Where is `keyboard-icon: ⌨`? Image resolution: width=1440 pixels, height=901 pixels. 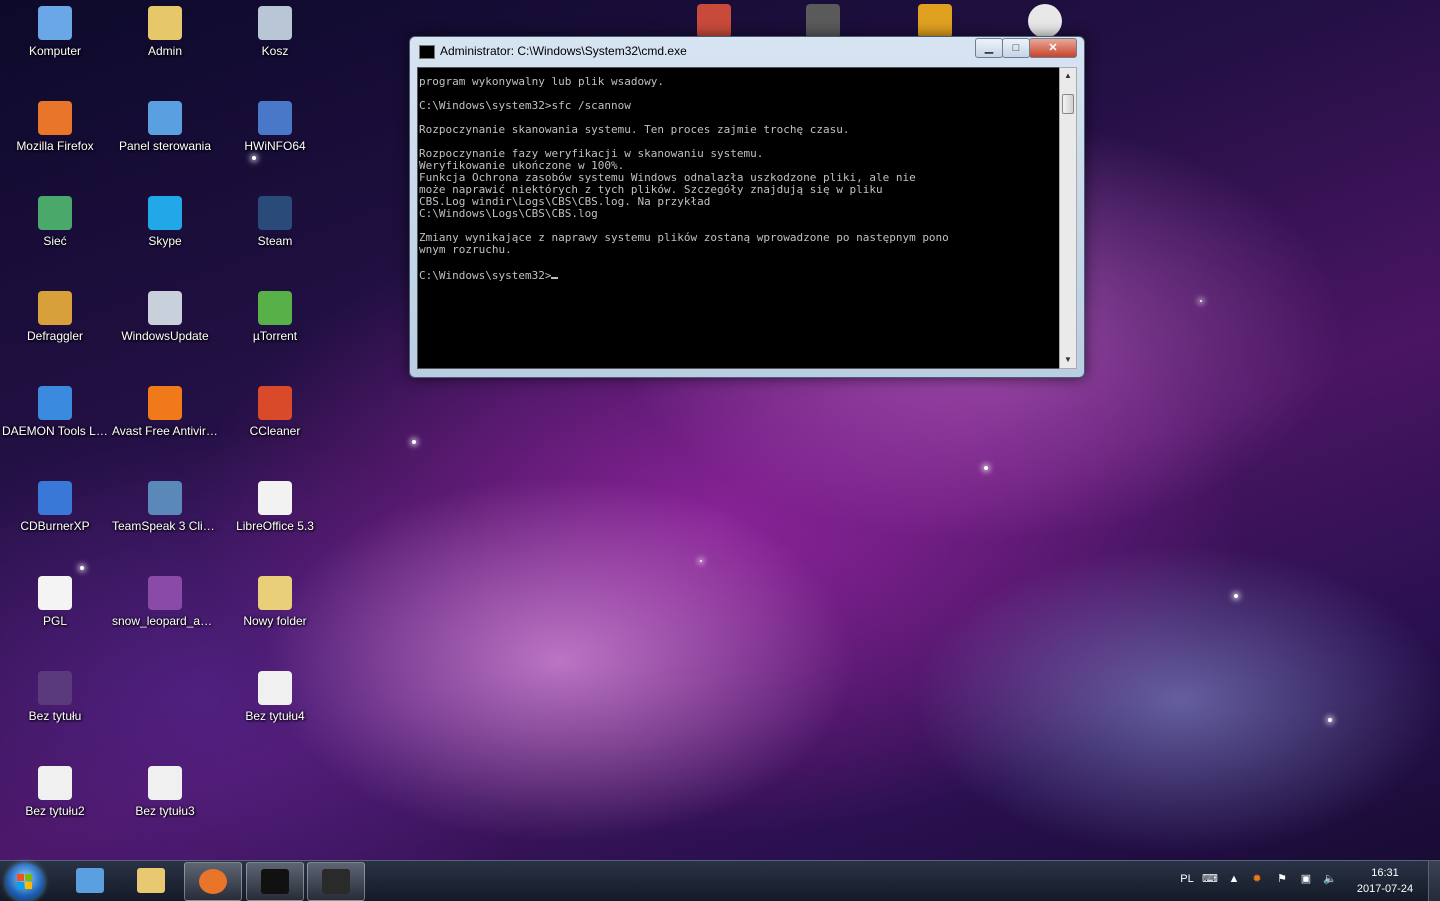
keyboard-icon: ⌨ is located at coordinates (1210, 879).